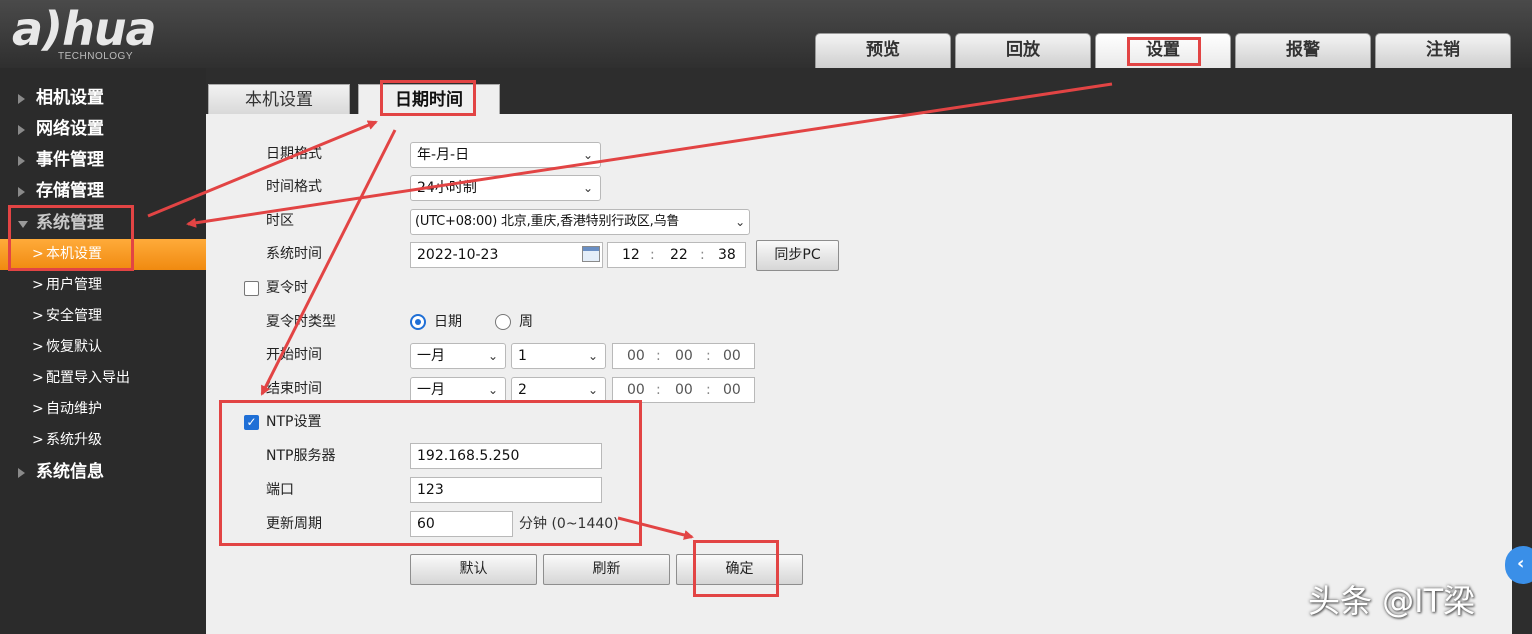 The width and height of the screenshot is (1532, 634). What do you see at coordinates (279, 99) in the screenshot?
I see `tab-local-settings: 本机设置` at bounding box center [279, 99].